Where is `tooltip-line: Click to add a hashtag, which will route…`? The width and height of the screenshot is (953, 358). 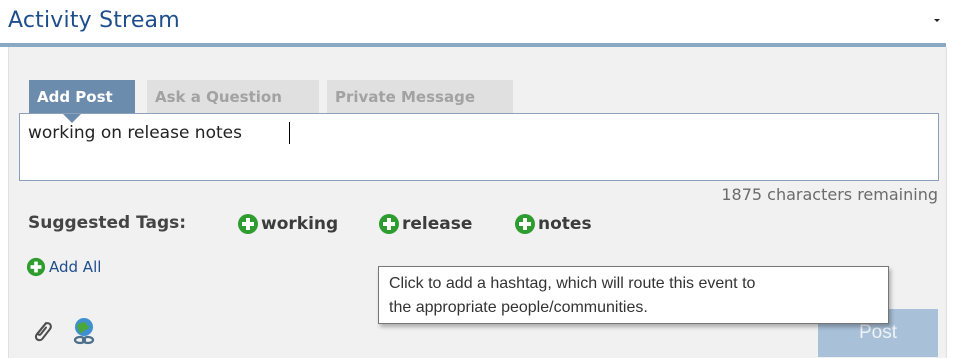 tooltip-line: Click to add a hashtag, which will route… is located at coordinates (572, 283).